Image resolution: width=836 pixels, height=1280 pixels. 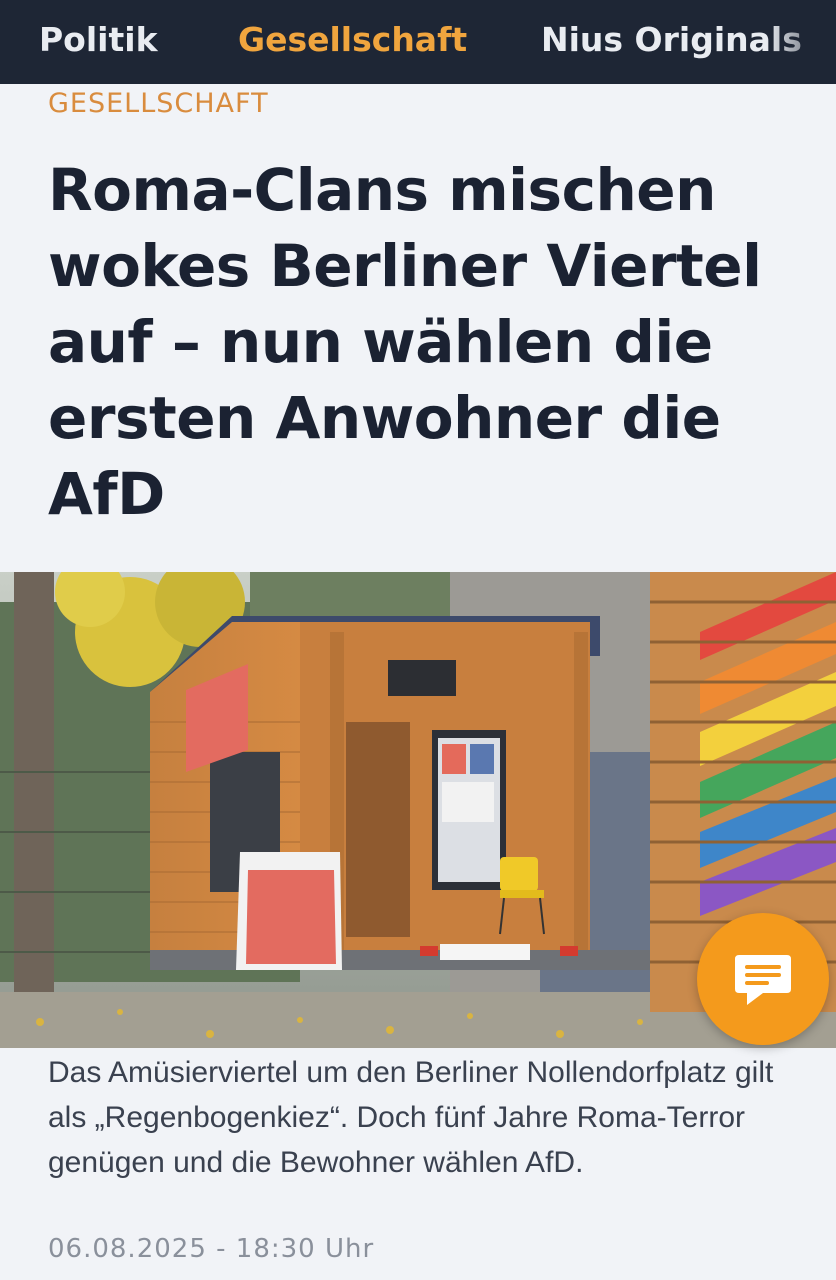 I want to click on article-date: 06.08.2025 - 18:30 Uhr, so click(x=211, y=1249).